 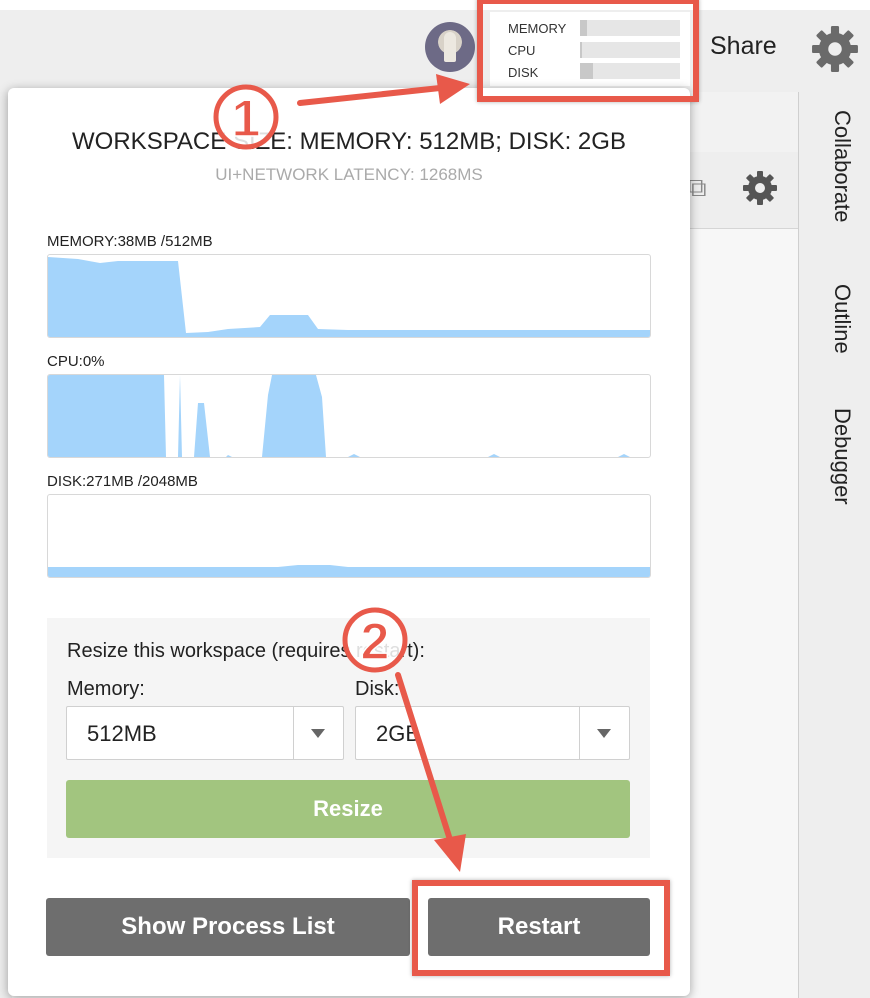 What do you see at coordinates (339, 416) in the screenshot?
I see `cpu-graph-area` at bounding box center [339, 416].